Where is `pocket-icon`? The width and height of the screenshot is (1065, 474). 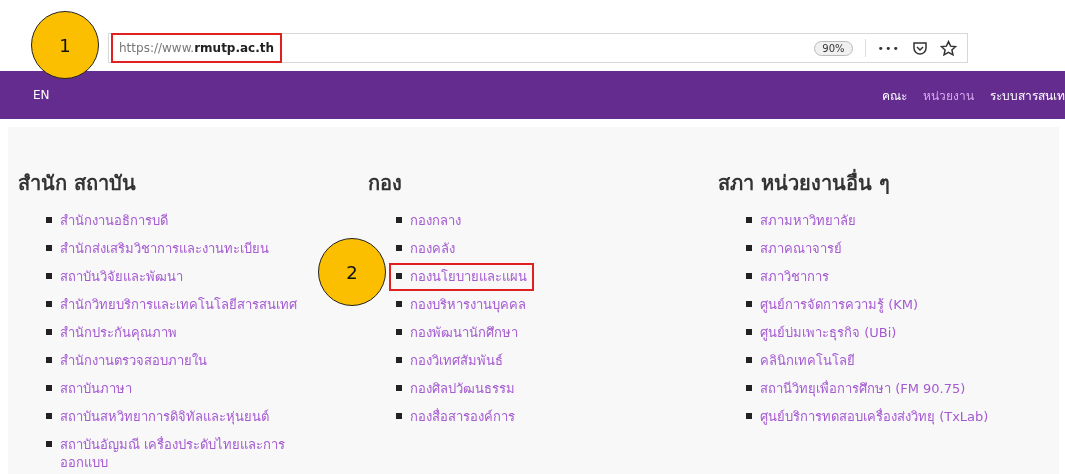
pocket-icon is located at coordinates (920, 48).